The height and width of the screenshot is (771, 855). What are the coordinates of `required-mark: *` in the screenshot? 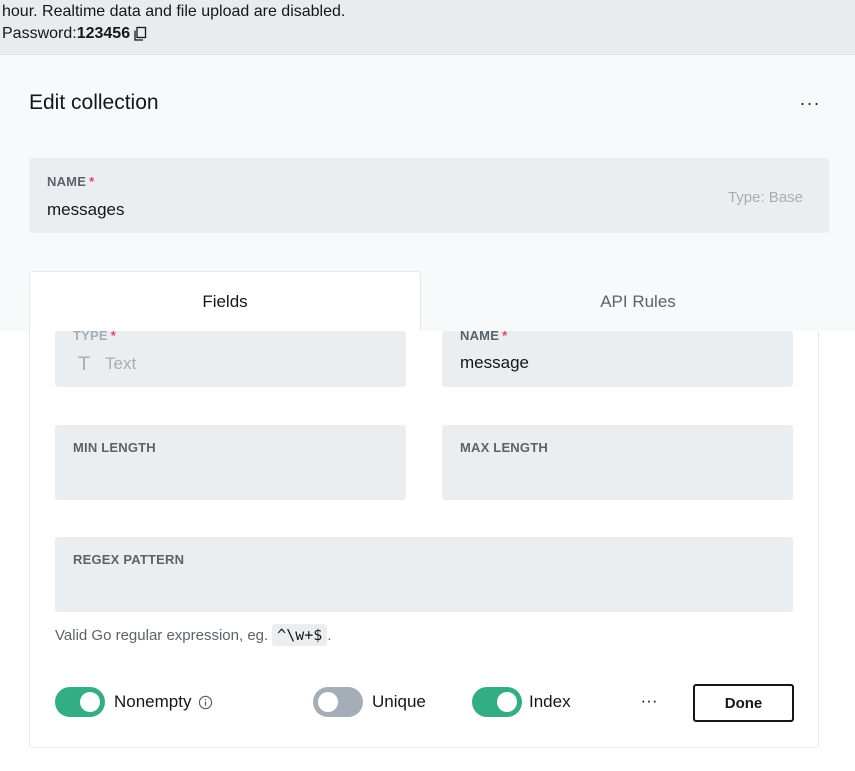 It's located at (92, 181).